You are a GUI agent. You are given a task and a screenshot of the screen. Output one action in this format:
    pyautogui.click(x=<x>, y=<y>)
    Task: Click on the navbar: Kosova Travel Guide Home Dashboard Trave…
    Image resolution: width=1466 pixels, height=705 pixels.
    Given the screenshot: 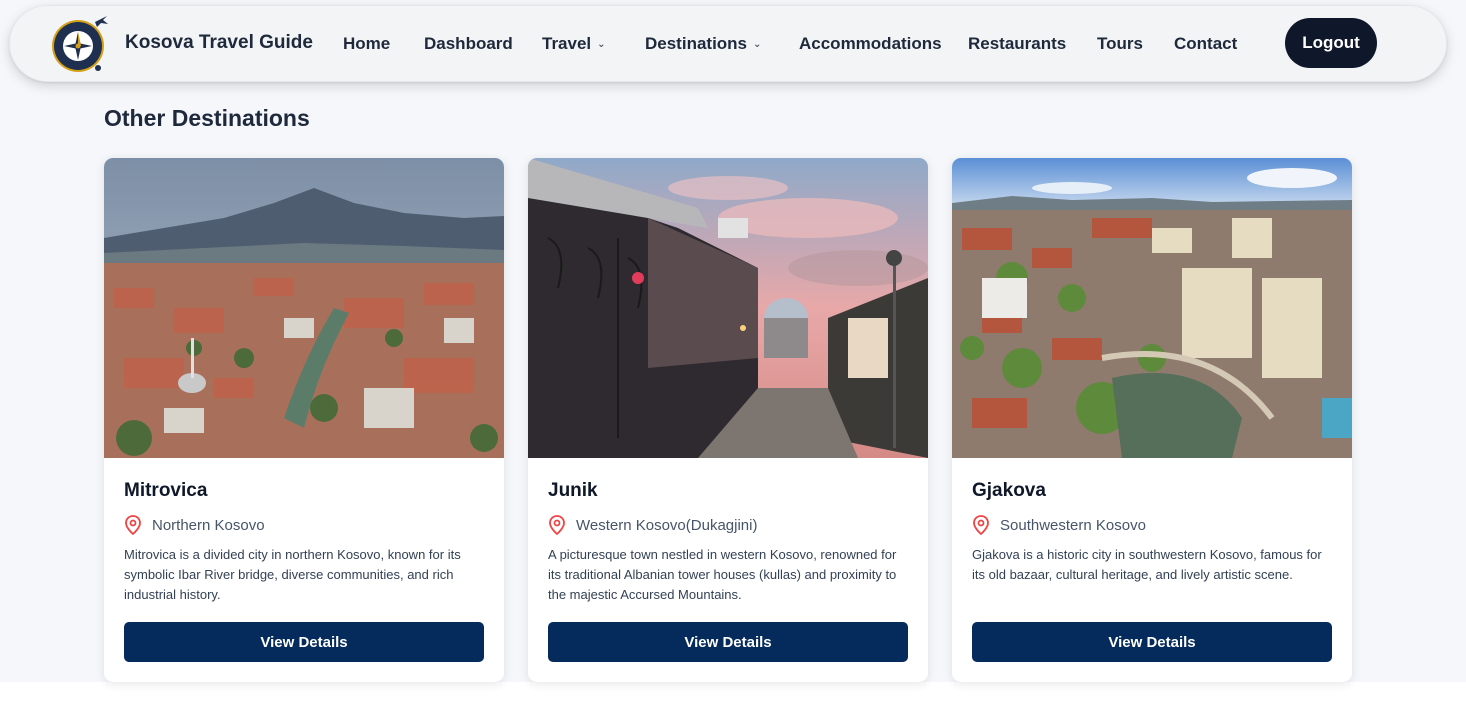 What is the action you would take?
    pyautogui.click(x=728, y=43)
    